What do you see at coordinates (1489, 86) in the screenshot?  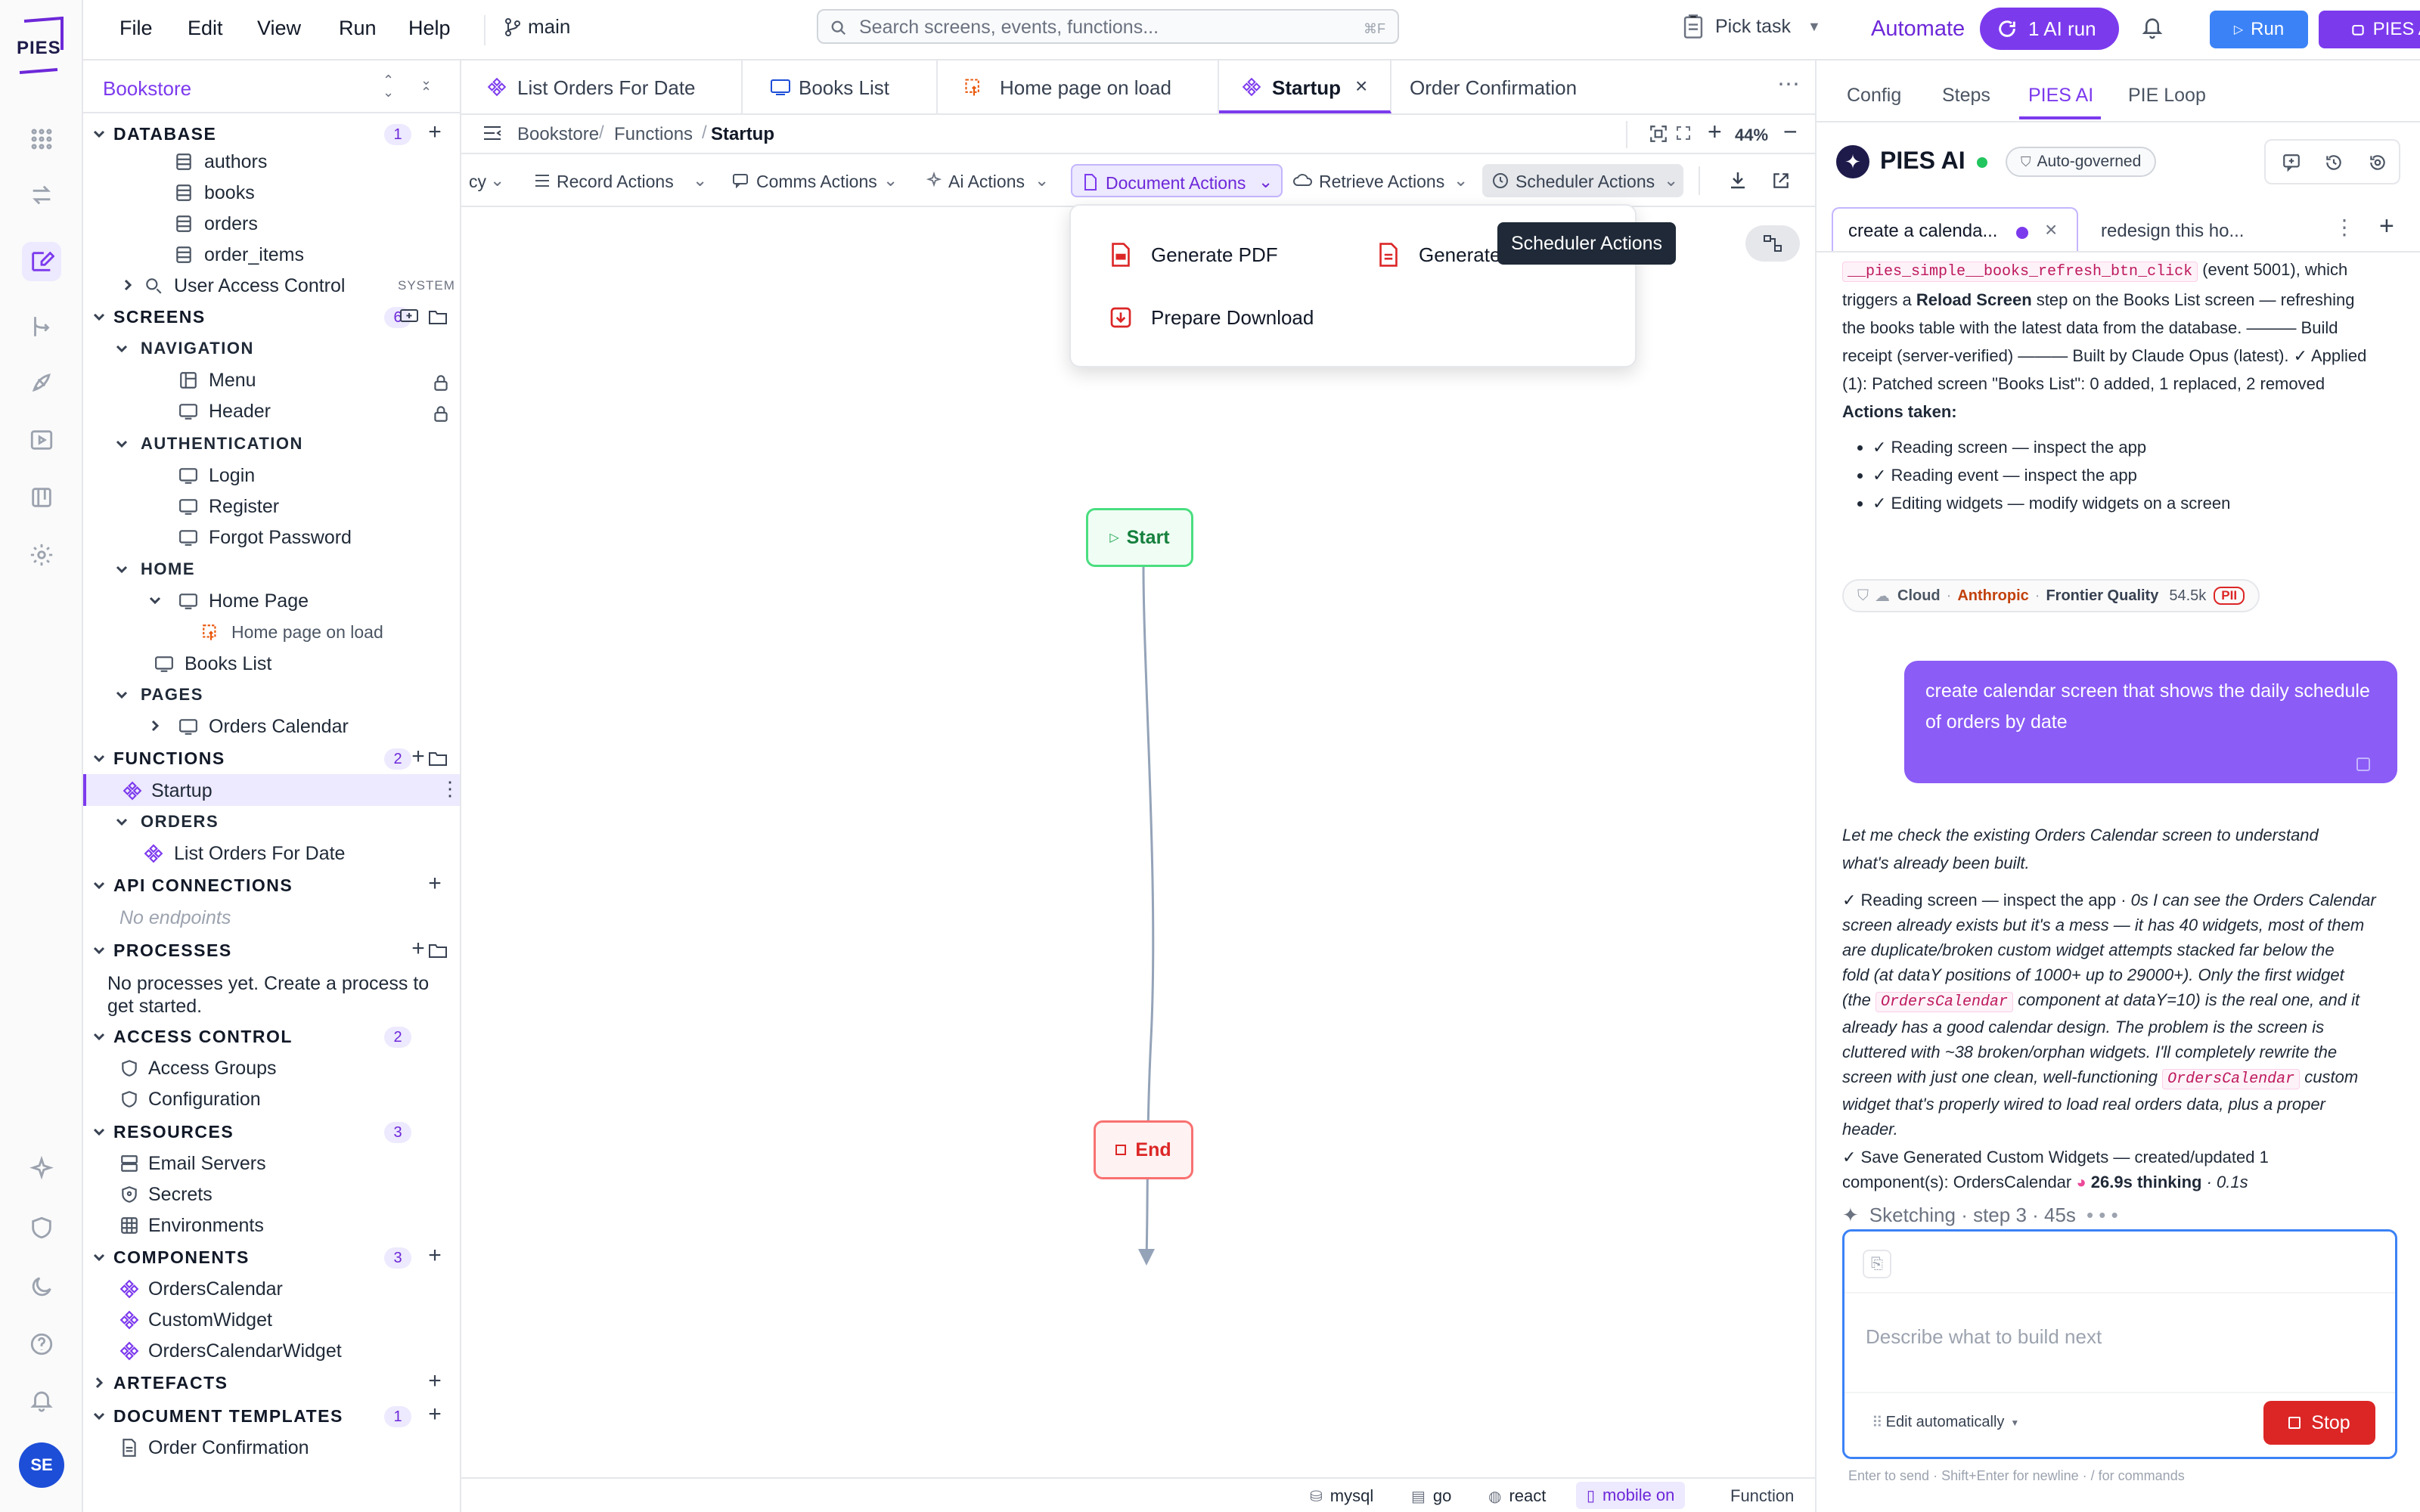 I see `tab-order-confirmation: Order Confirmation` at bounding box center [1489, 86].